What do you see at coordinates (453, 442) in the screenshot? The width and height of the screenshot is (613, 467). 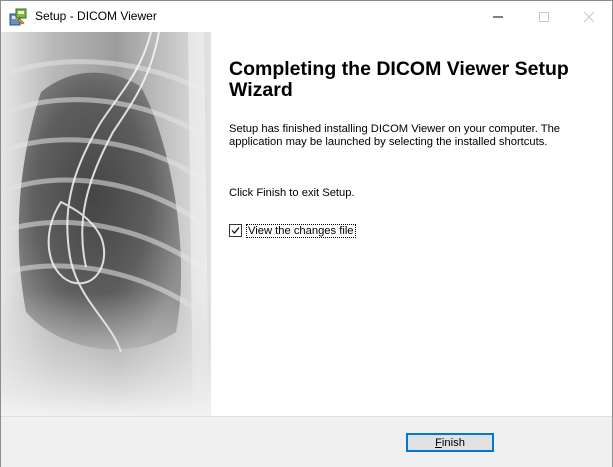 I see `finish-label-rest: inish` at bounding box center [453, 442].